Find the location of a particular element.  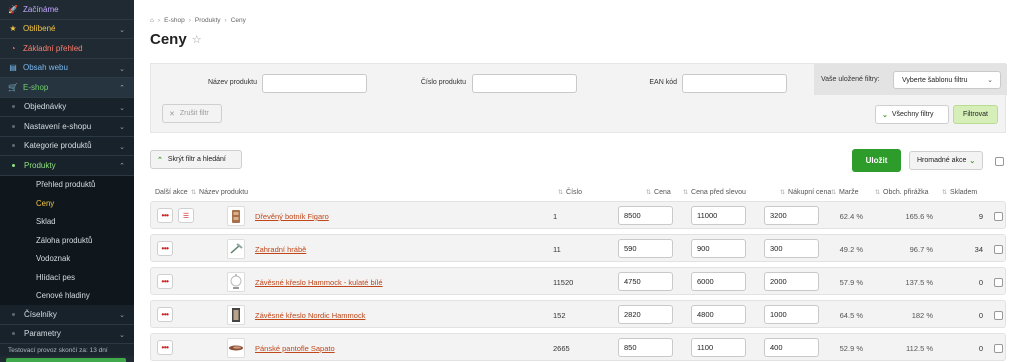

product-name-link: Zahradní hrábě is located at coordinates (280, 249).